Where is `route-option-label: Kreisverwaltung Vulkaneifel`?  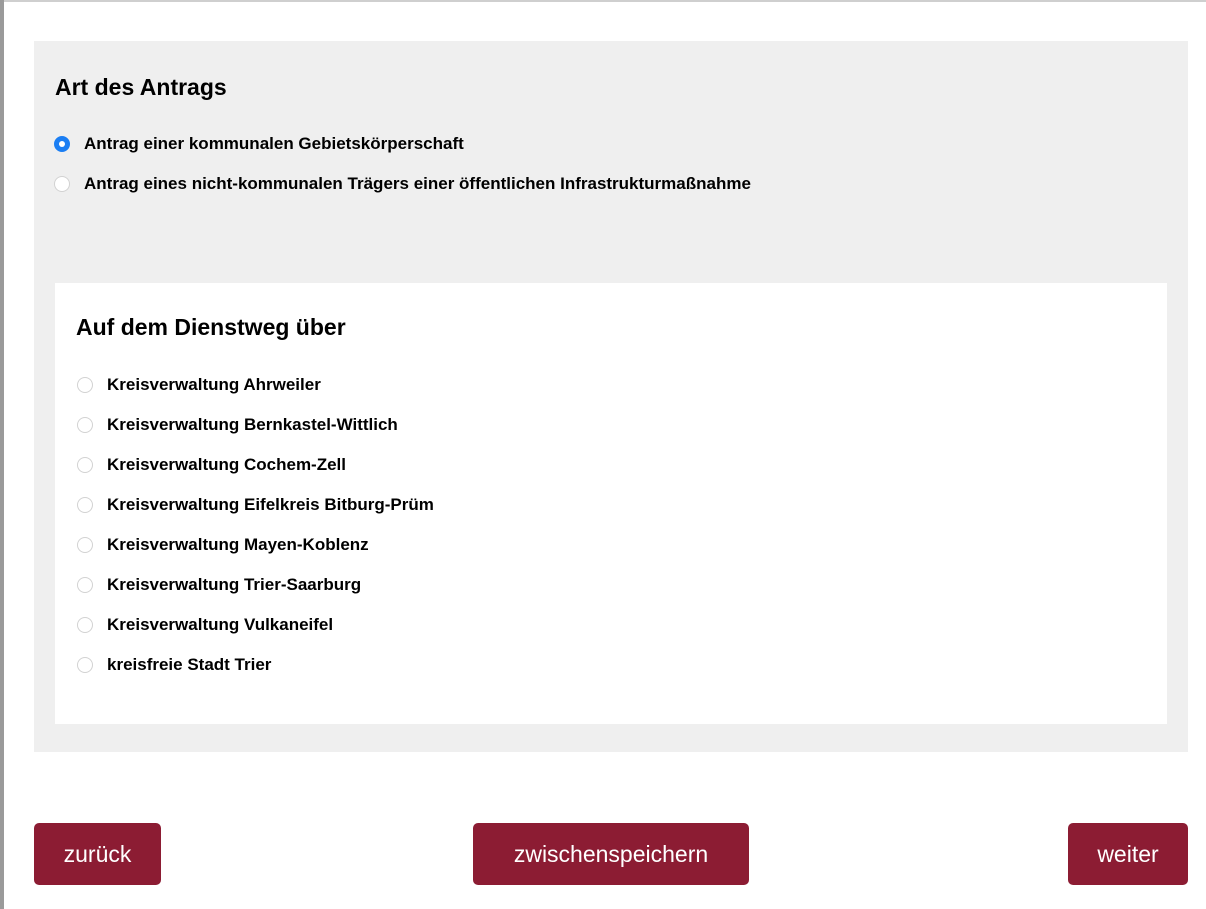
route-option-label: Kreisverwaltung Vulkaneifel is located at coordinates (220, 624).